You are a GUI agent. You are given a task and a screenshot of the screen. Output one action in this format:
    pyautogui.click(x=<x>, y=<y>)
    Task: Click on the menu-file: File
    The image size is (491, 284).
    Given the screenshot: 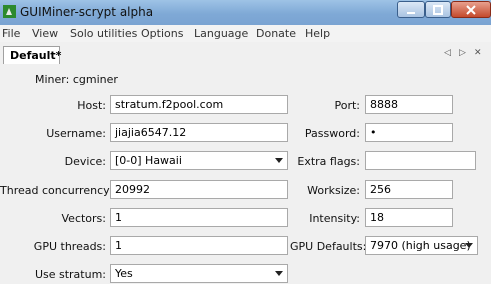 What is the action you would take?
    pyautogui.click(x=11, y=33)
    